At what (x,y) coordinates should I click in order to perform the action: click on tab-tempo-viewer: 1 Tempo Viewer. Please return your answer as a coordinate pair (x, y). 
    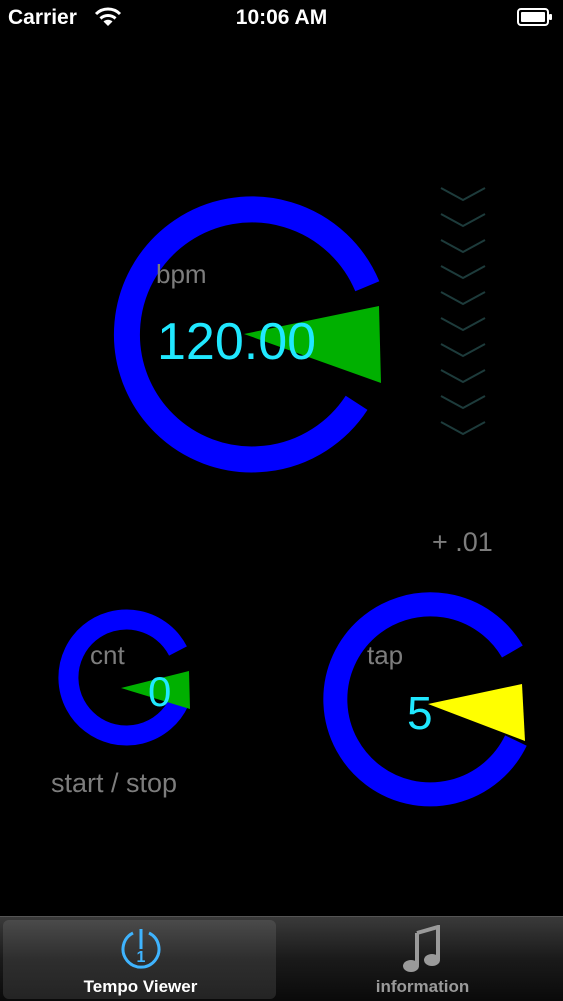
    Looking at the image, I should click on (140, 959).